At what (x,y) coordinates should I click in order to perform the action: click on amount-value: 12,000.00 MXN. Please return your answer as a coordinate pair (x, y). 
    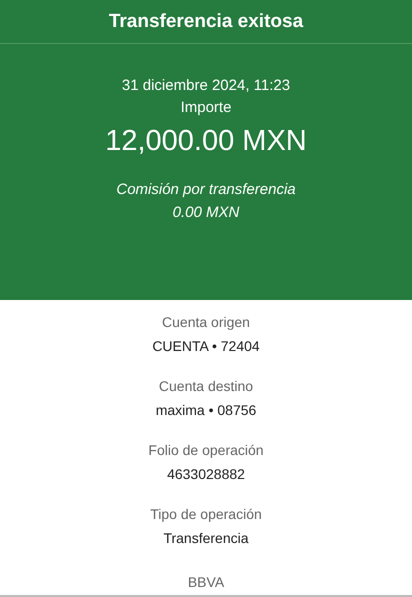
    Looking at the image, I should click on (206, 141).